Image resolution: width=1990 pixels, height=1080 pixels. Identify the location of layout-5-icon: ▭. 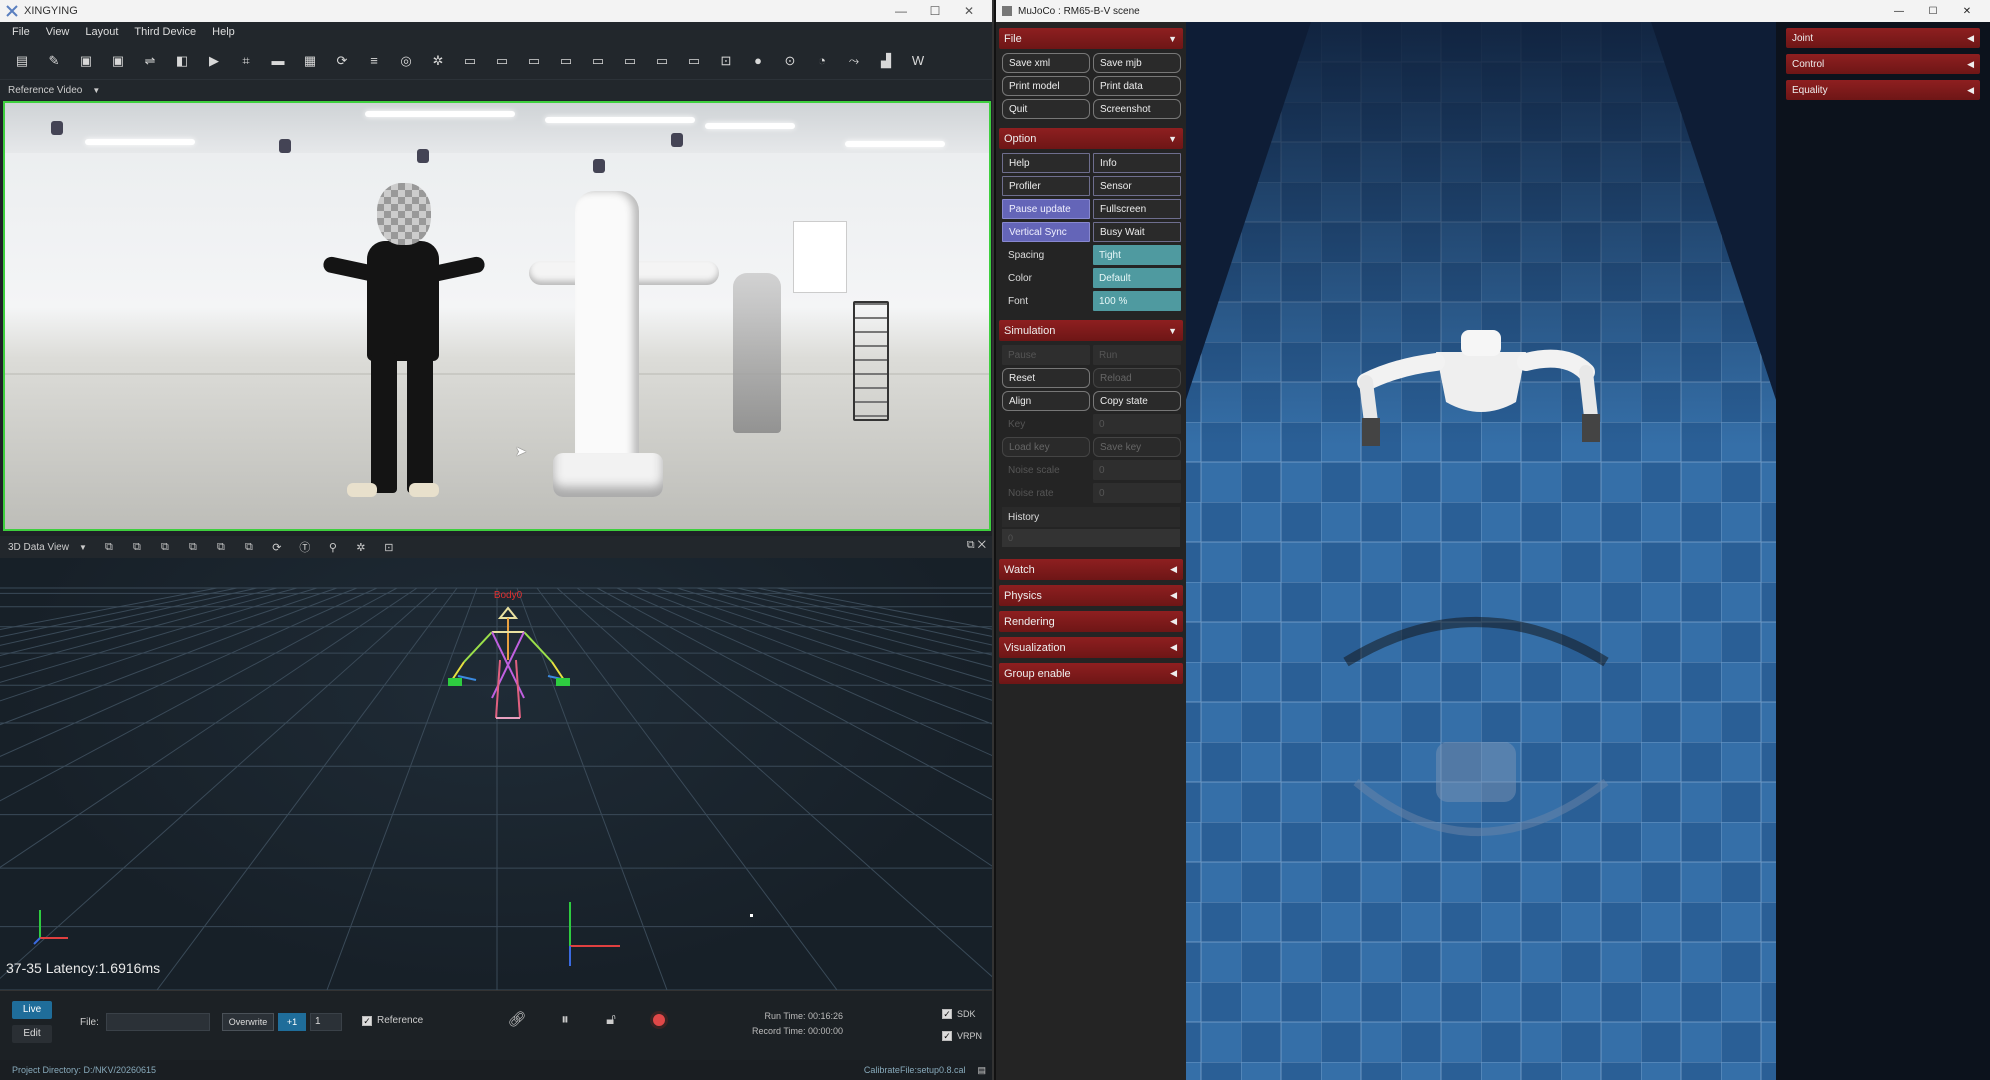
(630, 61).